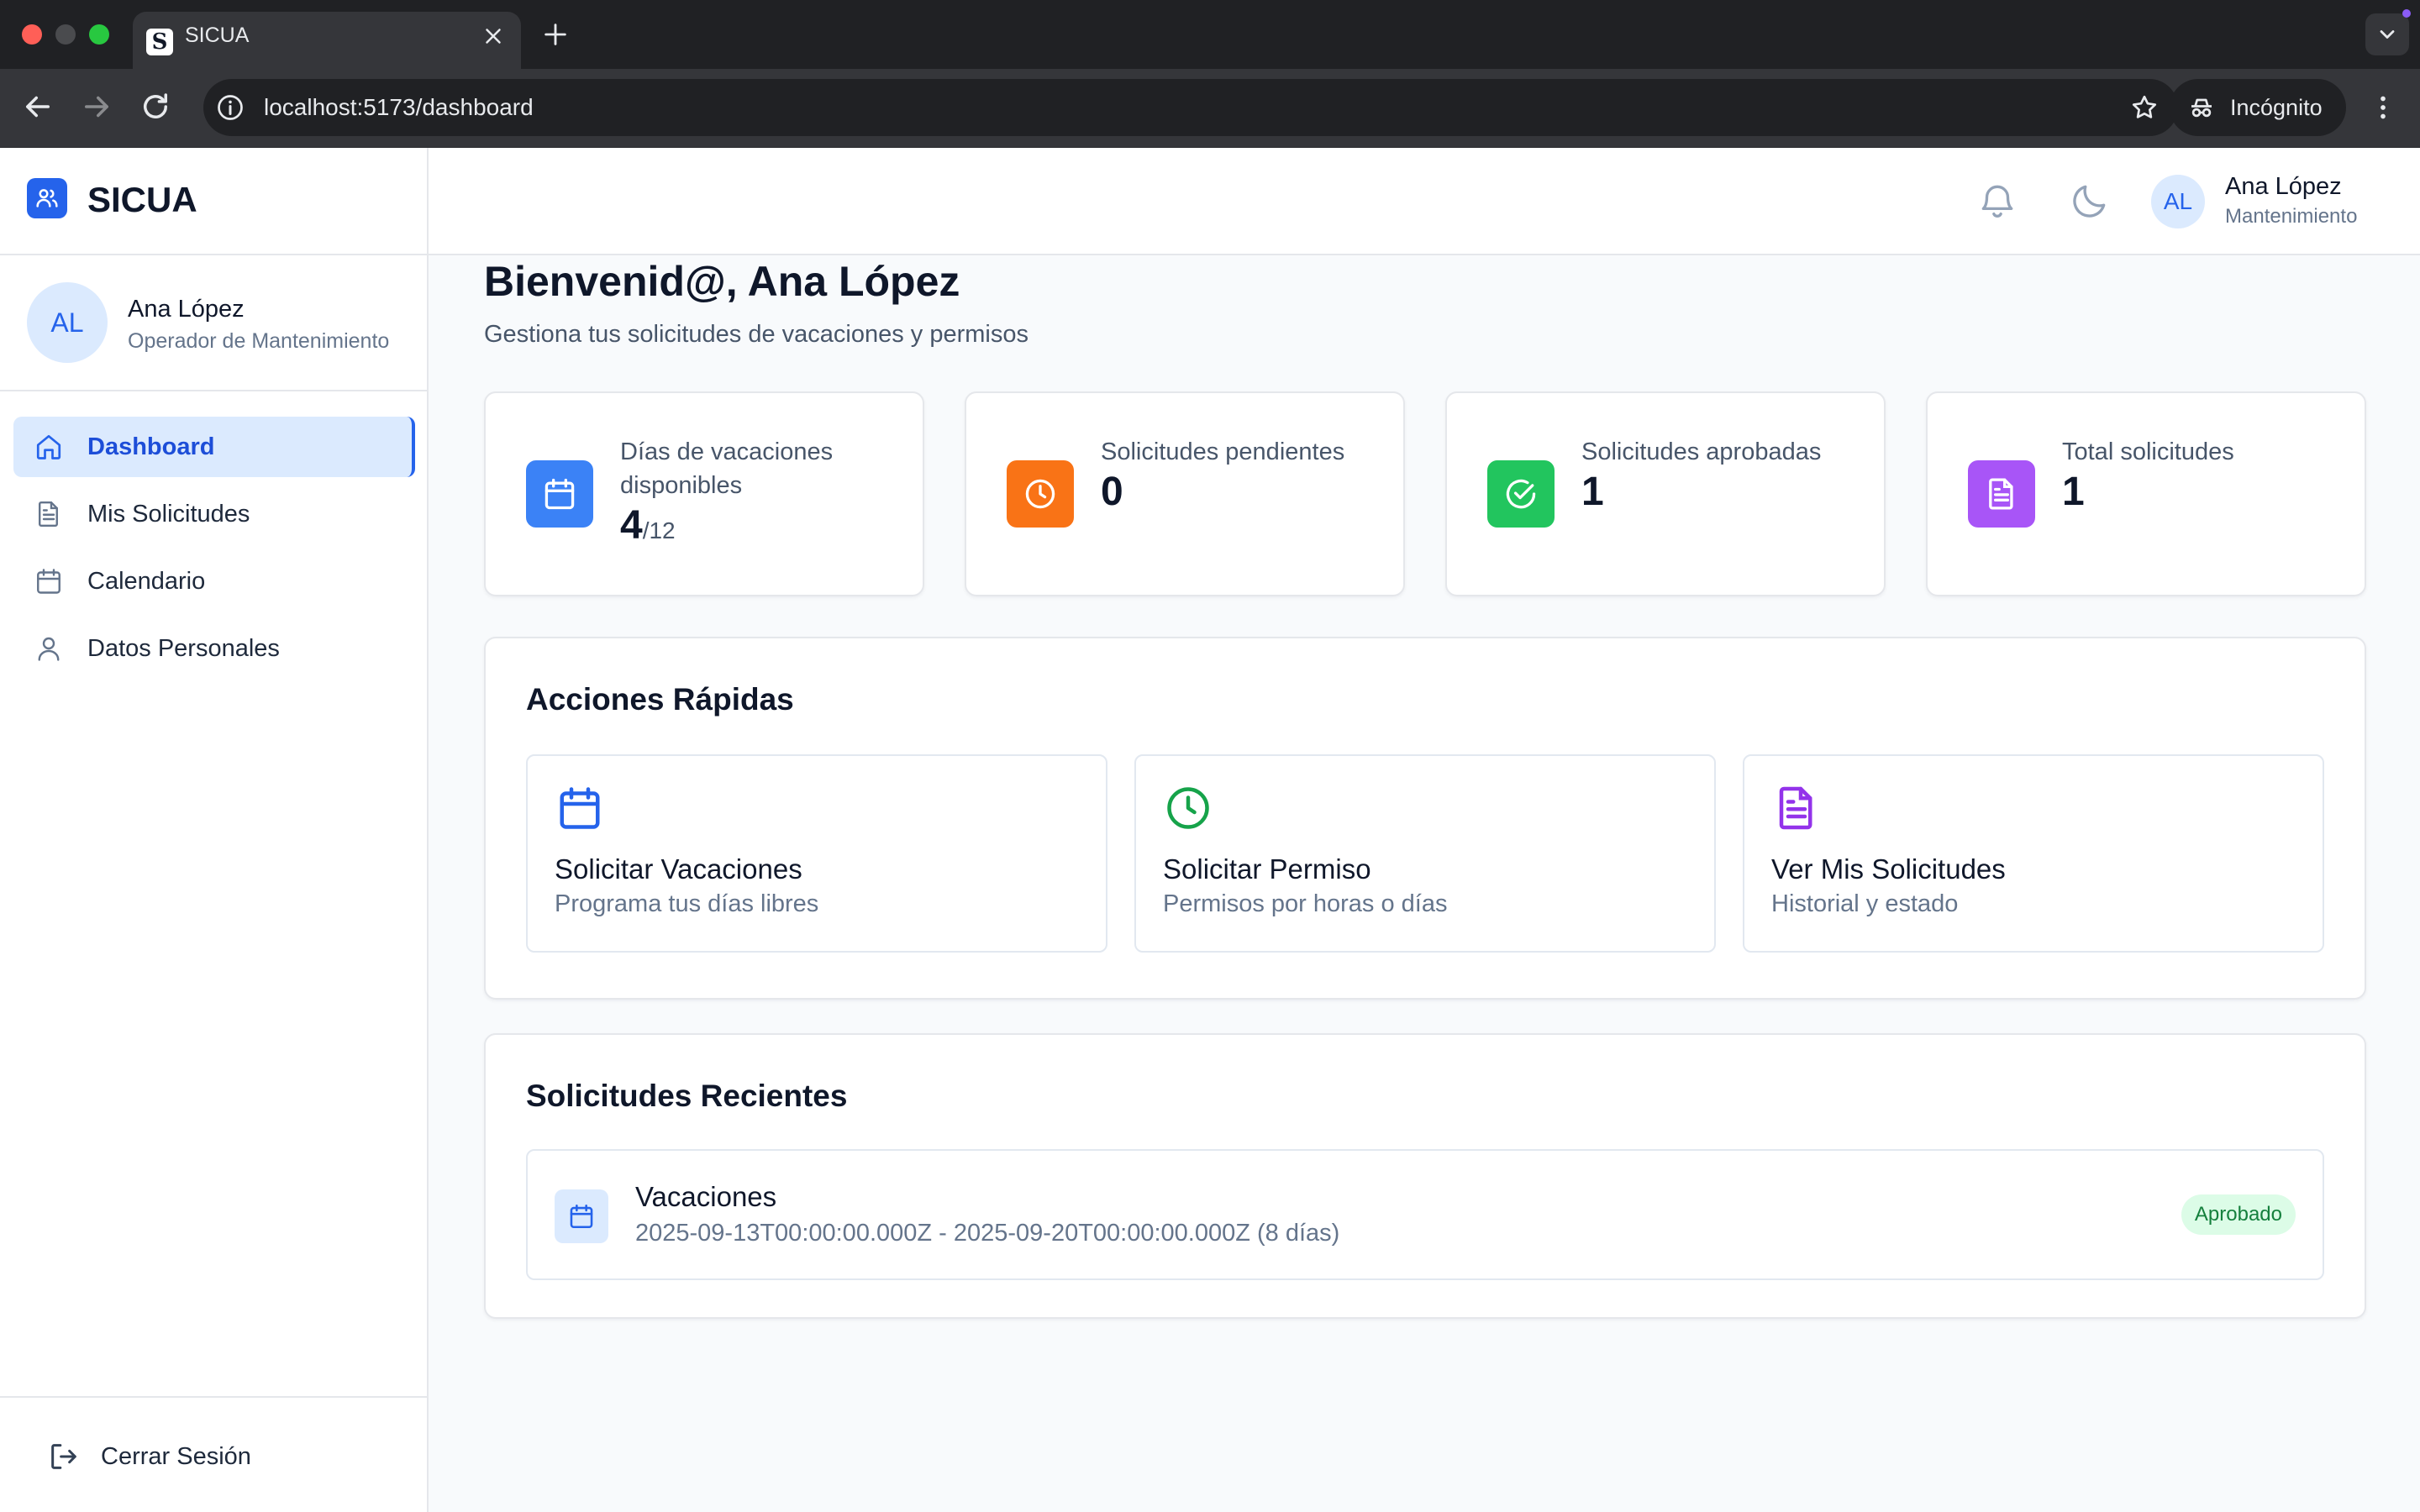 This screenshot has width=2420, height=1512. What do you see at coordinates (2283, 186) in the screenshot?
I see `header-user-name: Ana López` at bounding box center [2283, 186].